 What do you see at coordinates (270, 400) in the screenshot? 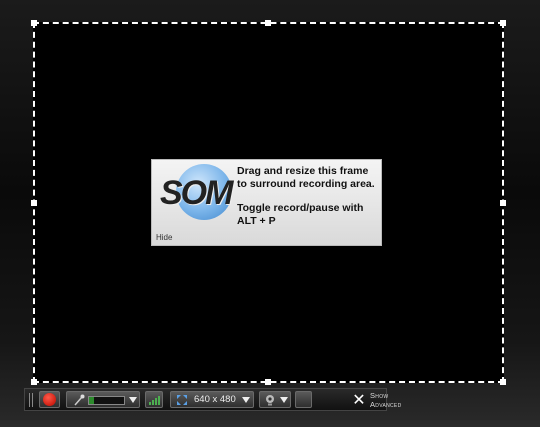
I see `webcam-icon` at bounding box center [270, 400].